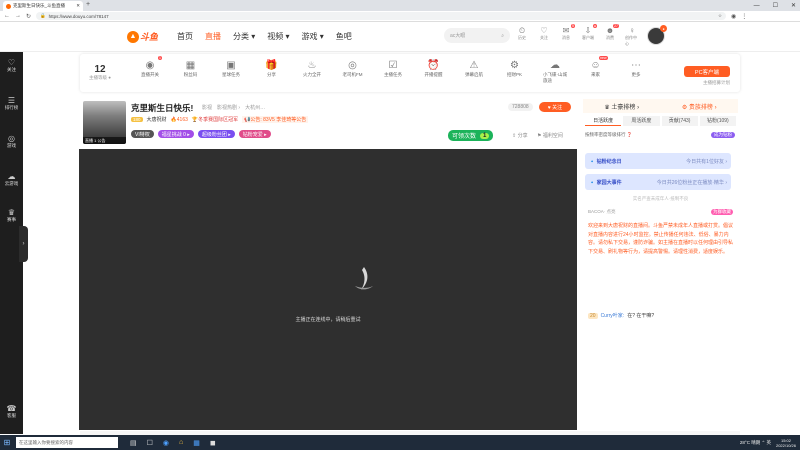  What do you see at coordinates (474, 68) in the screenshot?
I see `toolbar-warn: ⚠ 弹幕启航` at bounding box center [474, 68].